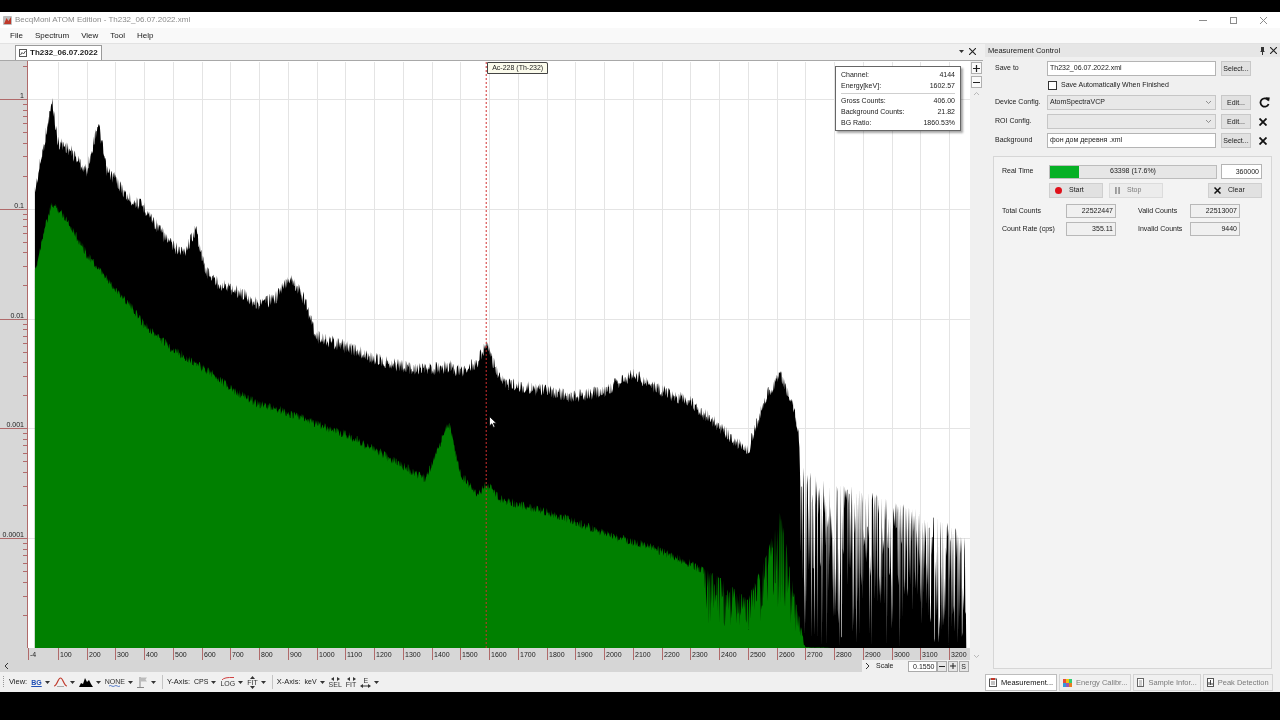  I want to click on zoom-out-button, so click(976, 82).